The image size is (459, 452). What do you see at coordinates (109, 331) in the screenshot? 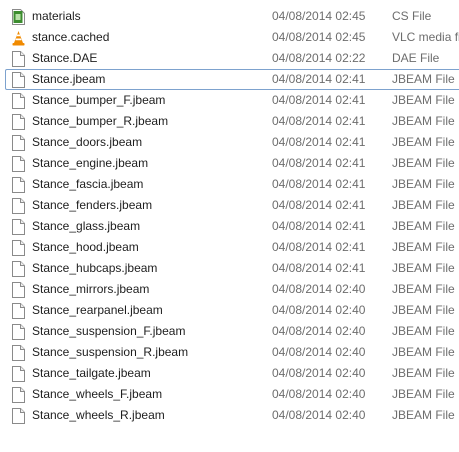
I see `file-name: Stance_suspension_F.jbeam` at bounding box center [109, 331].